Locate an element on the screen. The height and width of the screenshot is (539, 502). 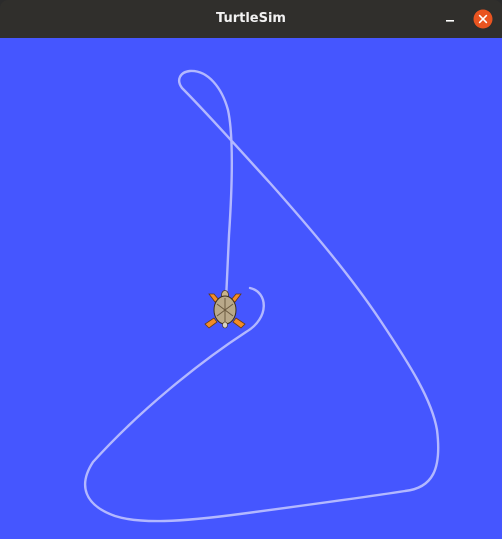
close-button is located at coordinates (483, 19).